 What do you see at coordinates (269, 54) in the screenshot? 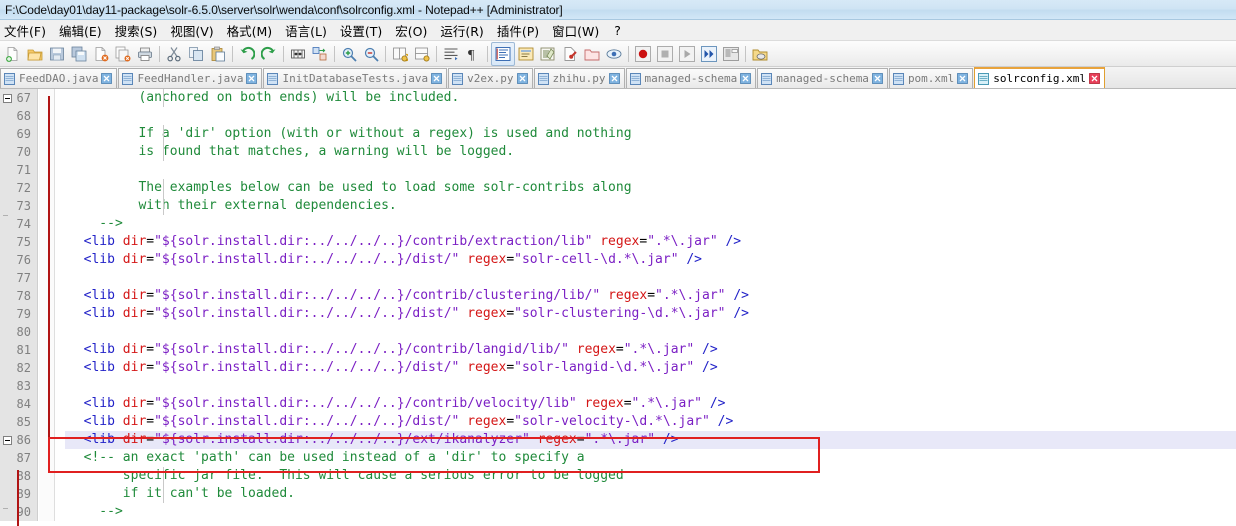
I see `redo-icon` at bounding box center [269, 54].